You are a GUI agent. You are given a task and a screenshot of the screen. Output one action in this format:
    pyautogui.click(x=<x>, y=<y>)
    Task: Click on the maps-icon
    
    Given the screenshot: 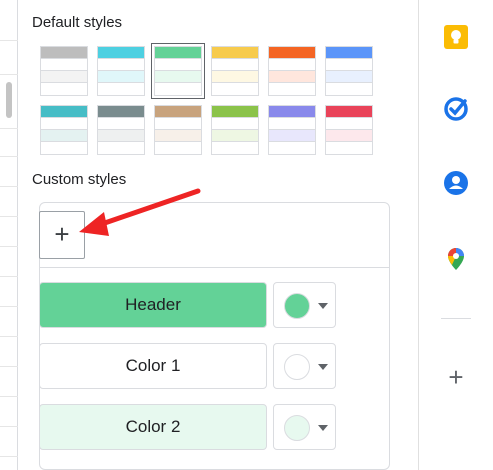 What is the action you would take?
    pyautogui.click(x=456, y=259)
    